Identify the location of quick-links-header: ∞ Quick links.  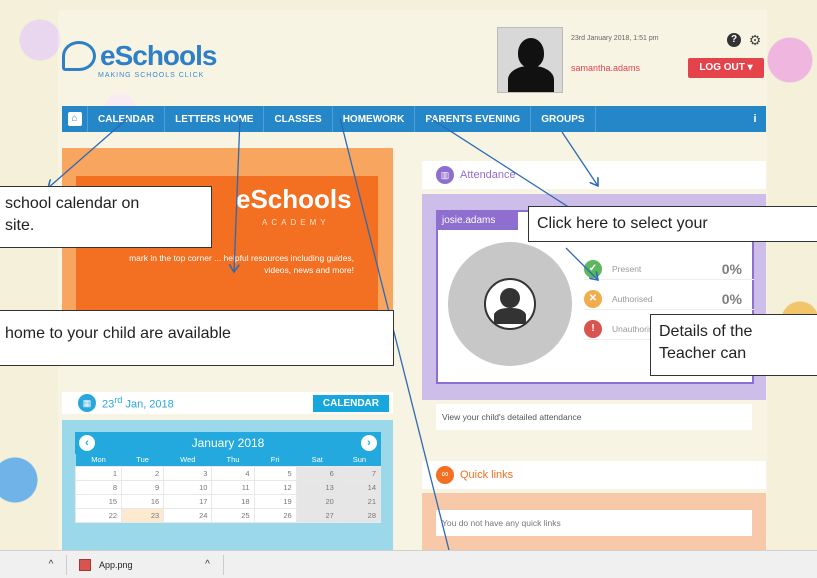
(594, 475).